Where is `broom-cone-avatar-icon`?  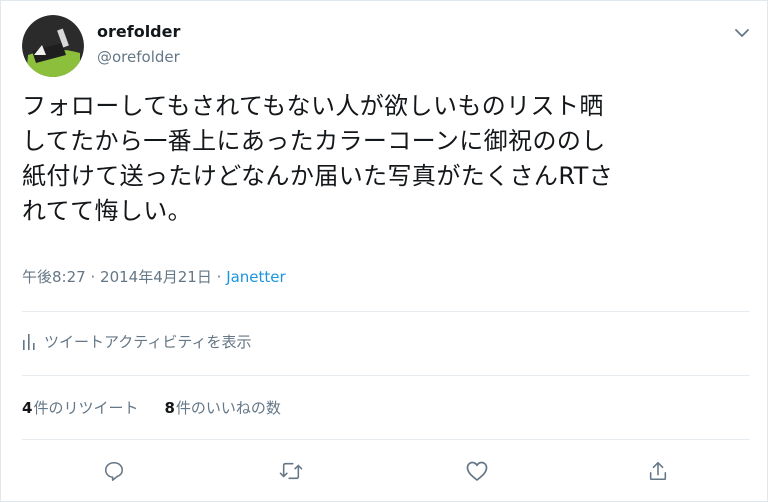
broom-cone-avatar-icon is located at coordinates (53, 46).